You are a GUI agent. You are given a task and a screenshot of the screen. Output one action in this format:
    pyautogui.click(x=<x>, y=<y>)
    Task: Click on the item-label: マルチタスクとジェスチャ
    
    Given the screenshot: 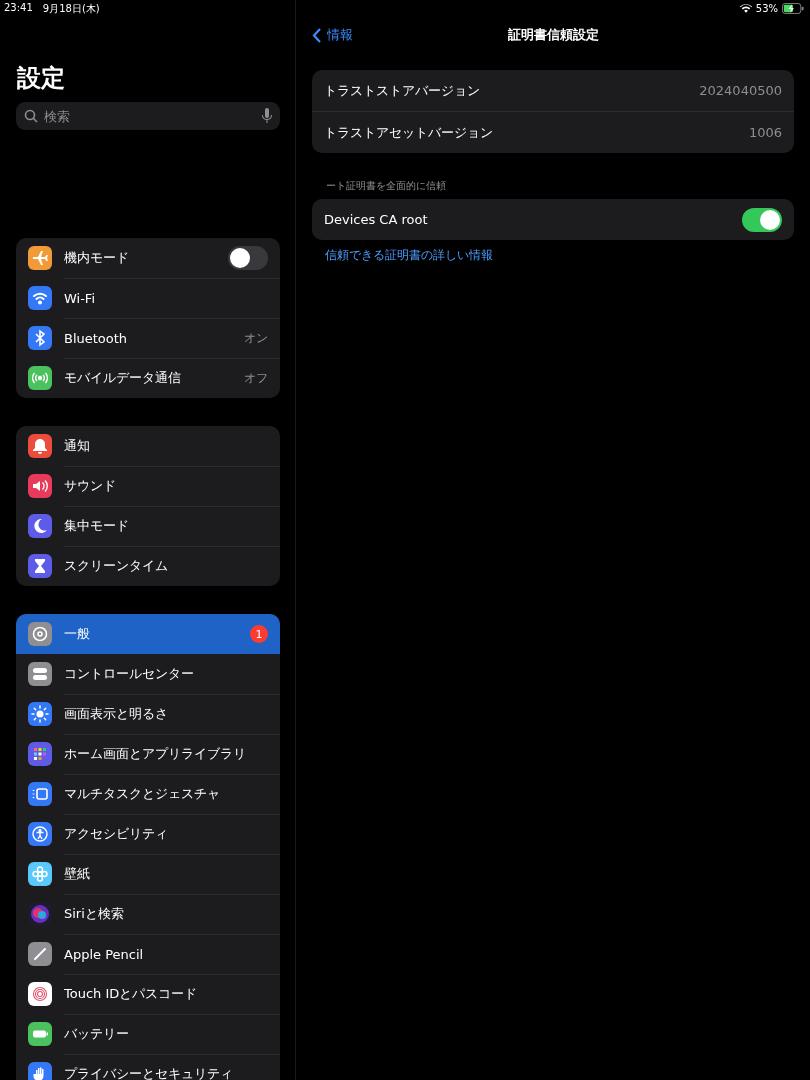 What is the action you would take?
    pyautogui.click(x=142, y=794)
    